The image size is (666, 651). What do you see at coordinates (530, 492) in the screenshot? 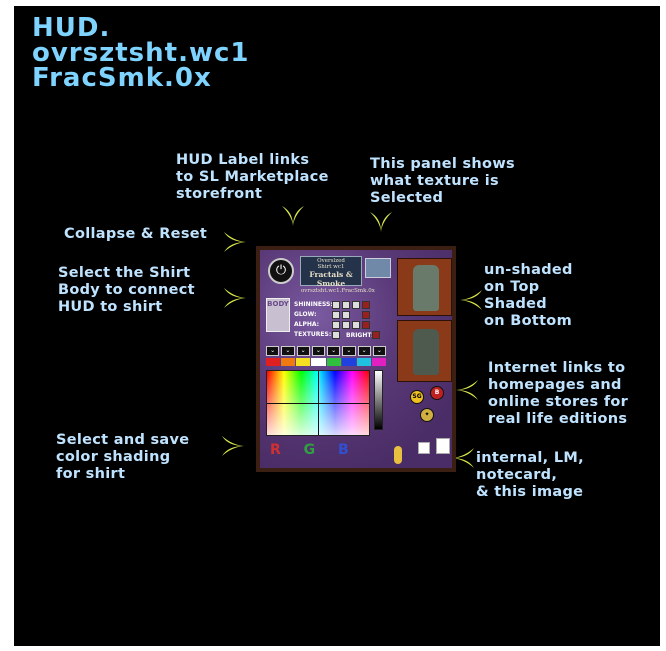
I see `callout-text: & this image` at bounding box center [530, 492].